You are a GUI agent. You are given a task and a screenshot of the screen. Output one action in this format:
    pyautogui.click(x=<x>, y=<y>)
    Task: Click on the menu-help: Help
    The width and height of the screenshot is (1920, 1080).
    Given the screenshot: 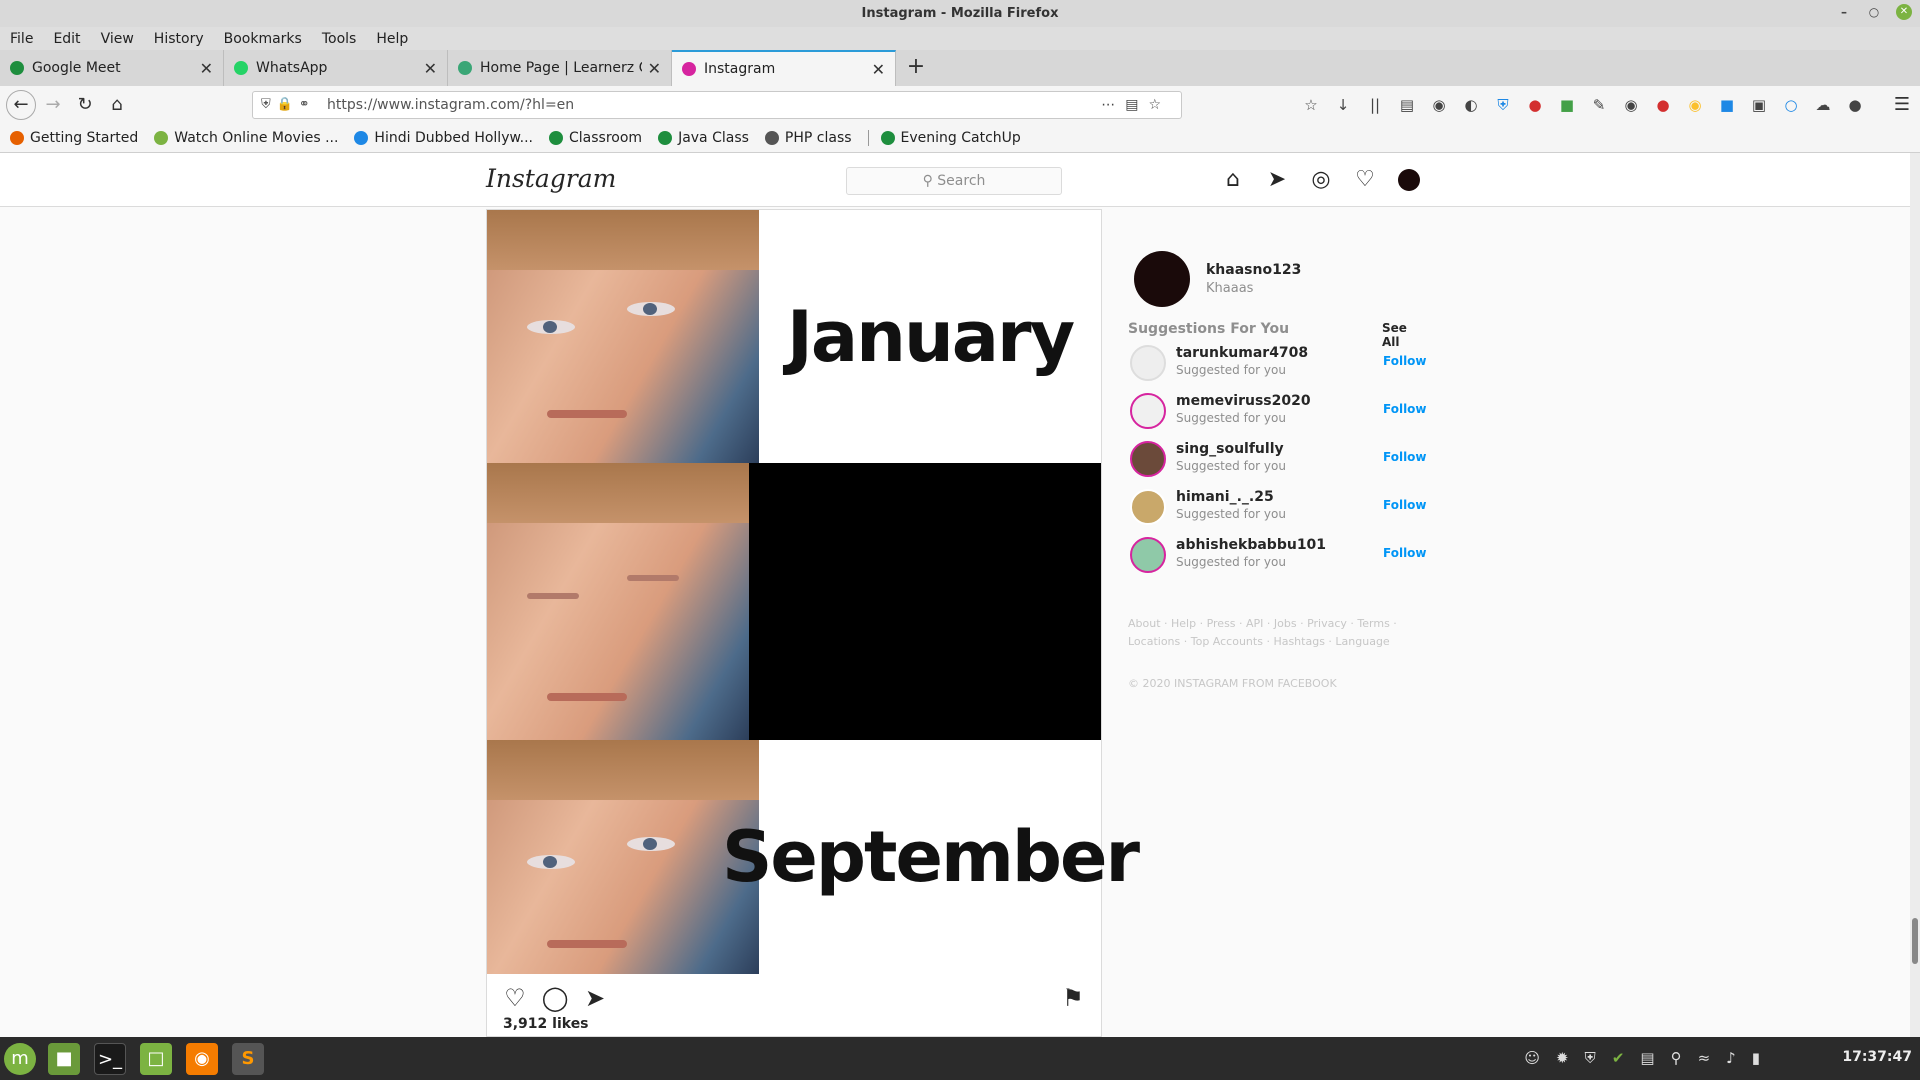 What is the action you would take?
    pyautogui.click(x=392, y=39)
    